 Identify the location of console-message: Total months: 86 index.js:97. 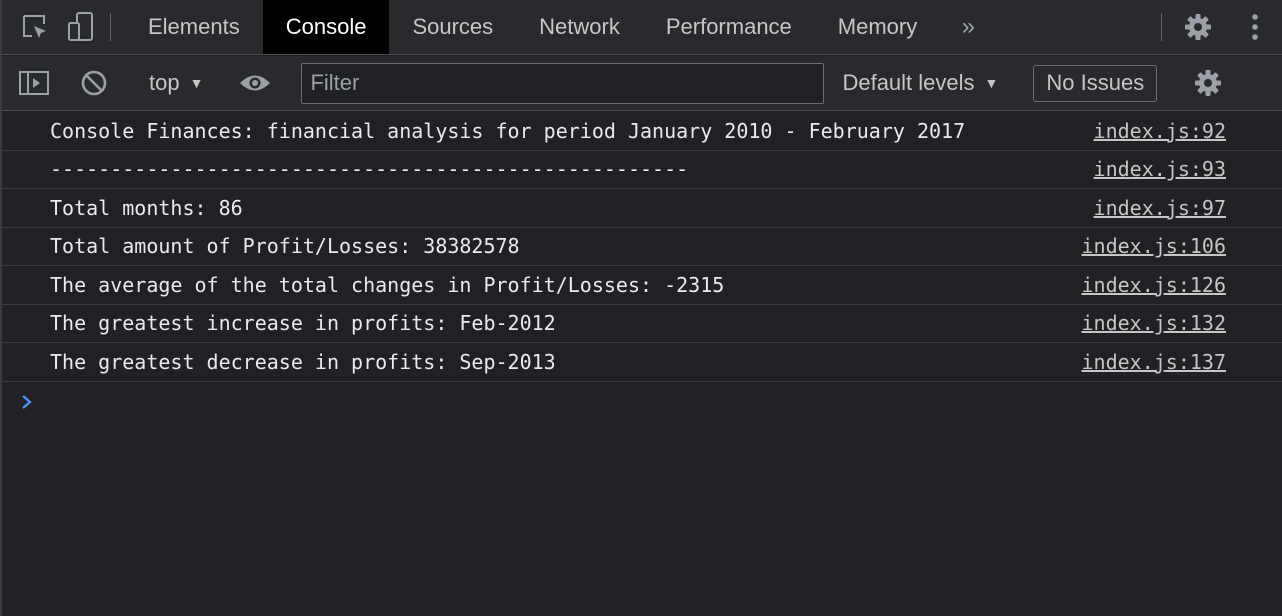
(642, 208).